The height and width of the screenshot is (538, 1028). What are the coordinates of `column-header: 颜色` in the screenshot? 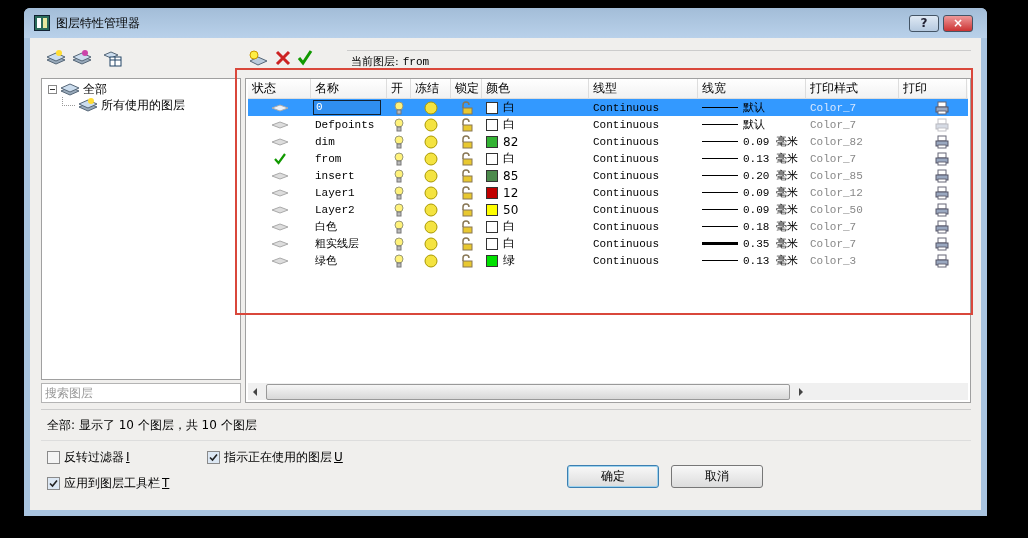 It's located at (535, 88).